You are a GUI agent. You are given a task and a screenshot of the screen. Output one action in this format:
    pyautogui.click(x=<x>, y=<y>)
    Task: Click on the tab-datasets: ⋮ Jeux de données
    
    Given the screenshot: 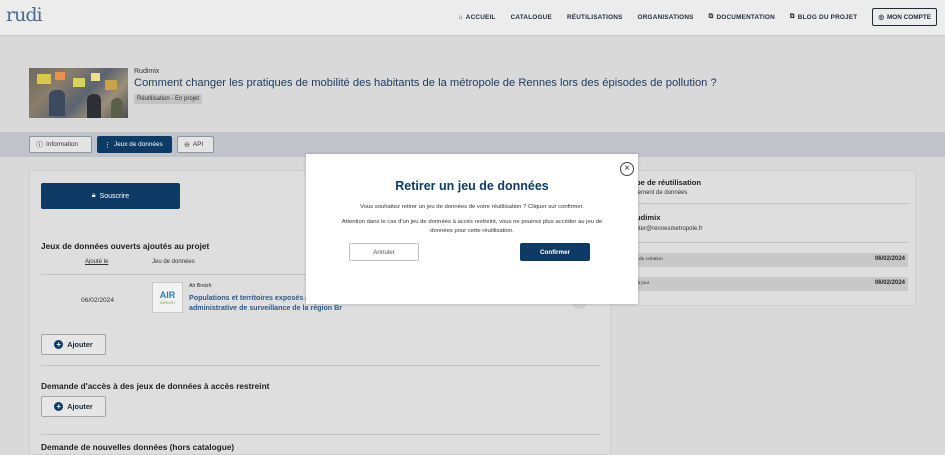 What is the action you would take?
    pyautogui.click(x=134, y=144)
    